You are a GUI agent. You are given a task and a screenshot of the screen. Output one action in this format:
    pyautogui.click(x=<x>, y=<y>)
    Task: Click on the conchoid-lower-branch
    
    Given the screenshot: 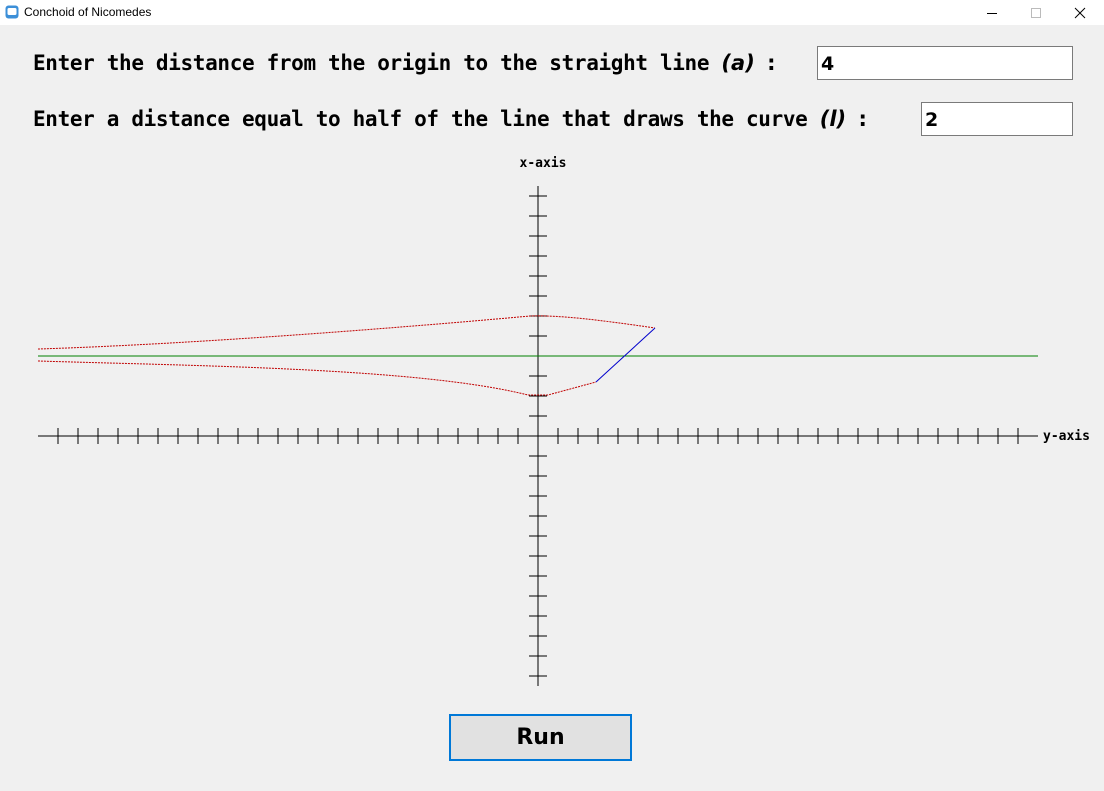 What is the action you would take?
    pyautogui.click(x=317, y=378)
    